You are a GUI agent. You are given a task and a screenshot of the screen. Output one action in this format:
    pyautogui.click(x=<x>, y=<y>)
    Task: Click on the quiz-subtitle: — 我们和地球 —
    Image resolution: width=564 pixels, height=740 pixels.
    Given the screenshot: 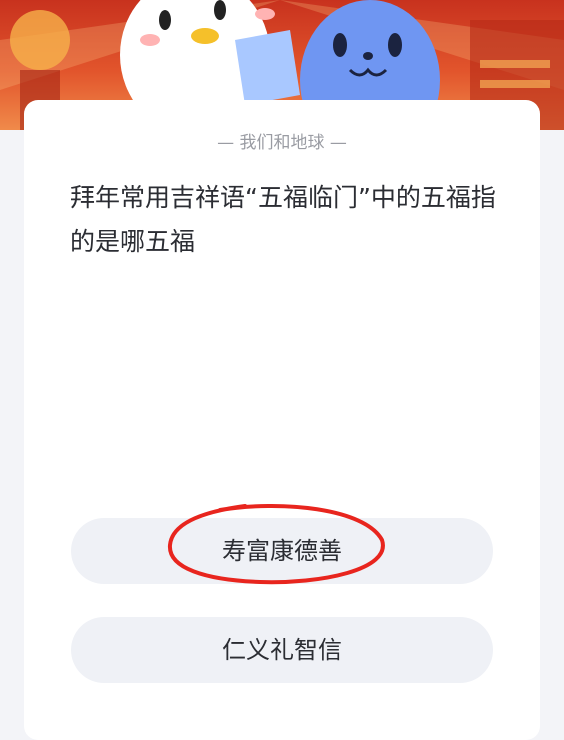 What is the action you would take?
    pyautogui.click(x=282, y=143)
    